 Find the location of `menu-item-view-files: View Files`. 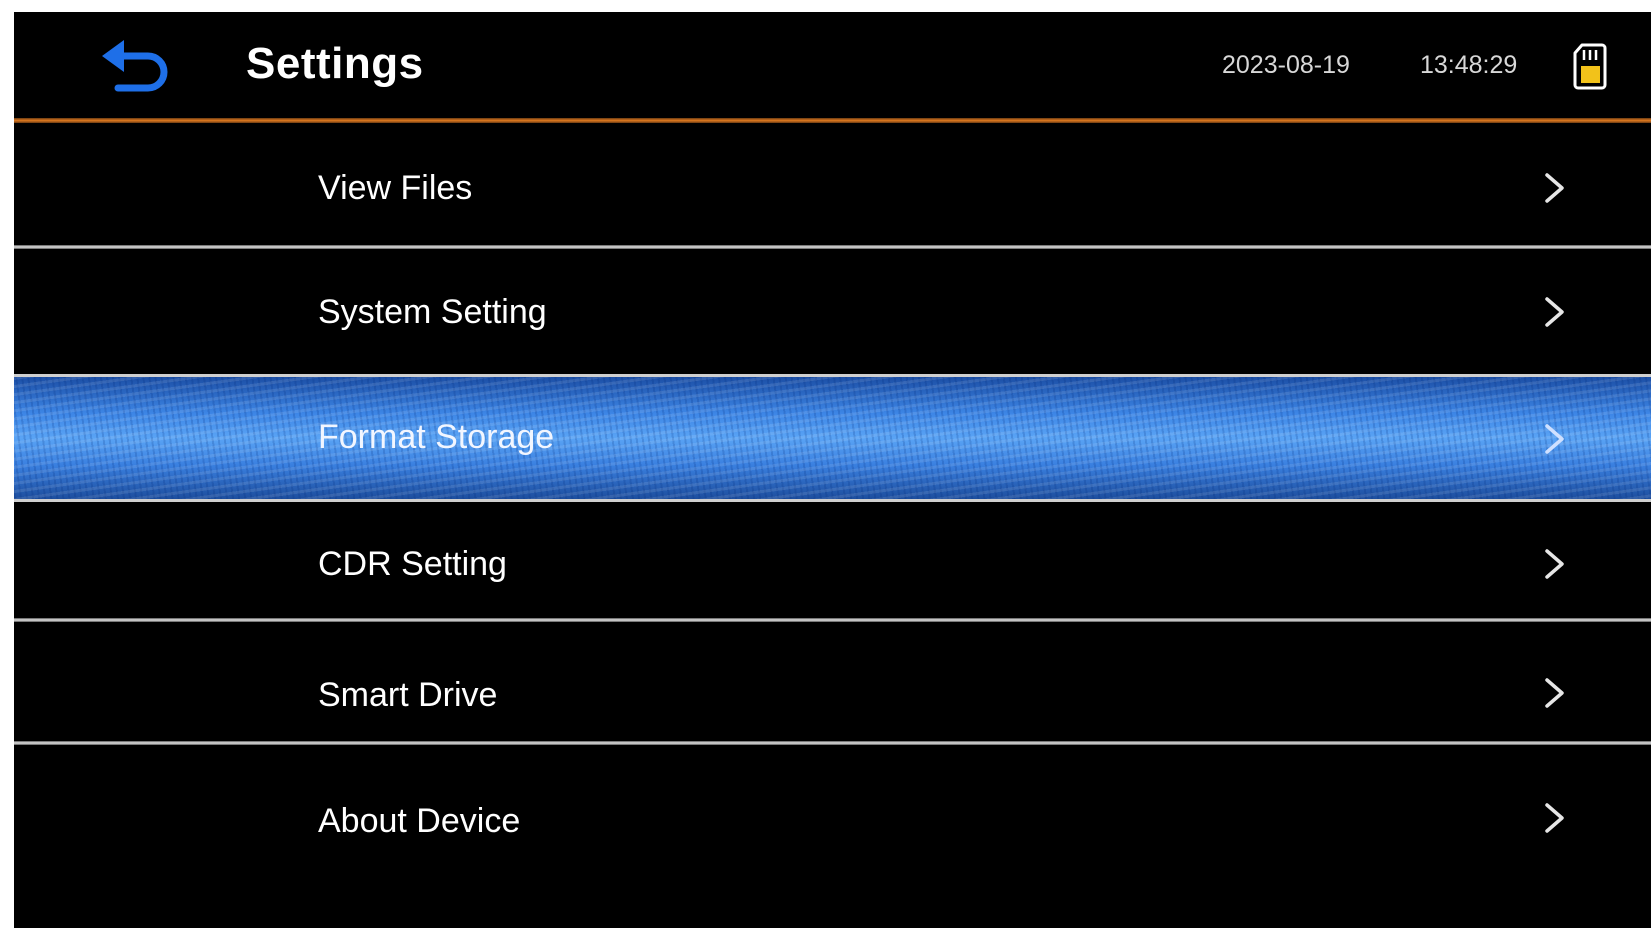

menu-item-view-files: View Files is located at coordinates (832, 184).